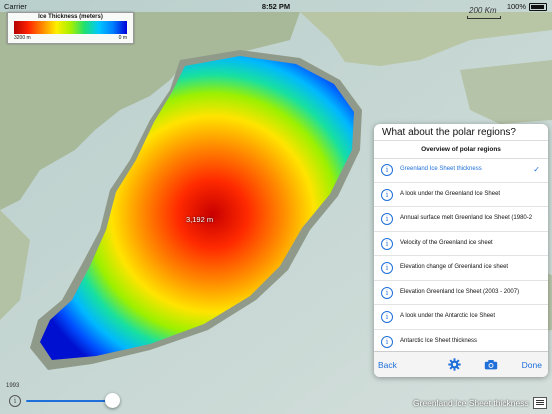  Describe the element at coordinates (449, 132) in the screenshot. I see `panel-title: What about the polar regions?` at that location.